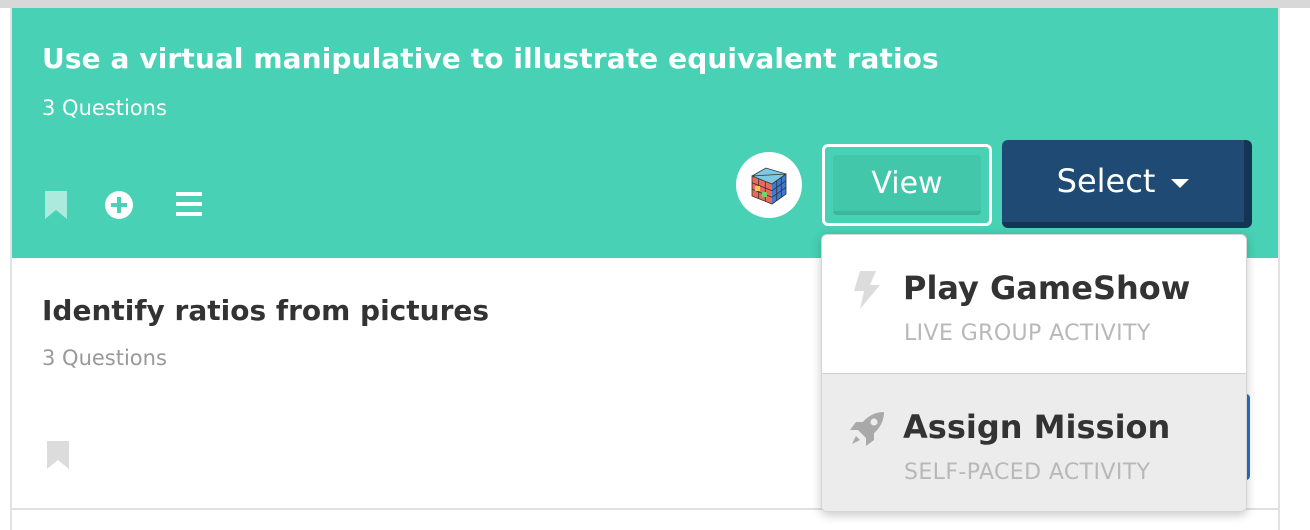  I want to click on lightning-icon, so click(867, 290).